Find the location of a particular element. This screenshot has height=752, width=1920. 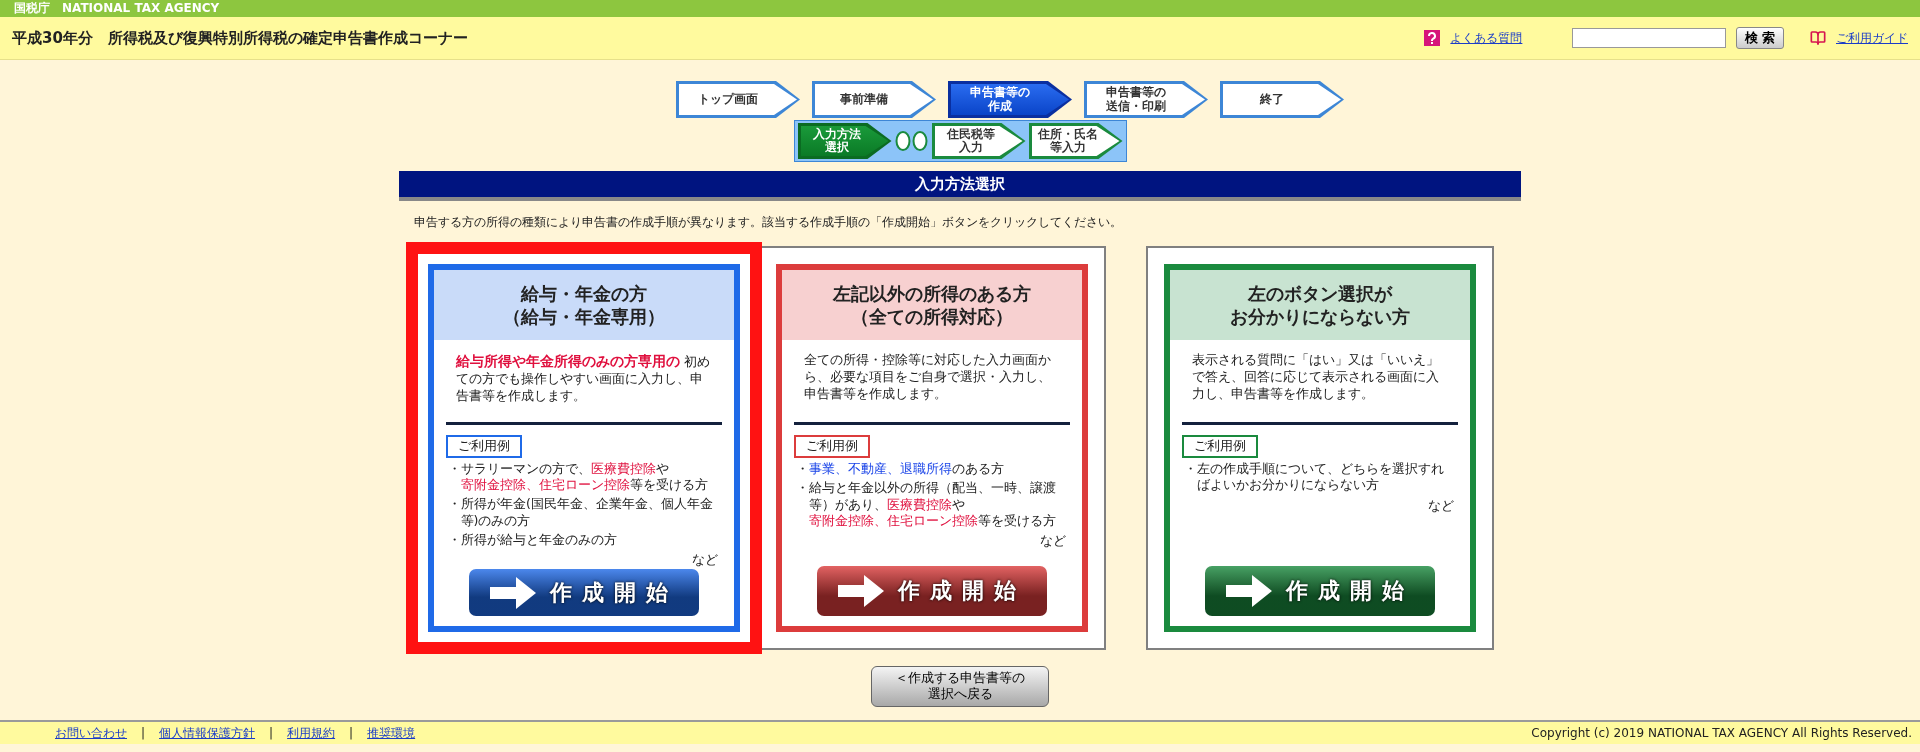

footer-link: 利用規約 is located at coordinates (311, 733).